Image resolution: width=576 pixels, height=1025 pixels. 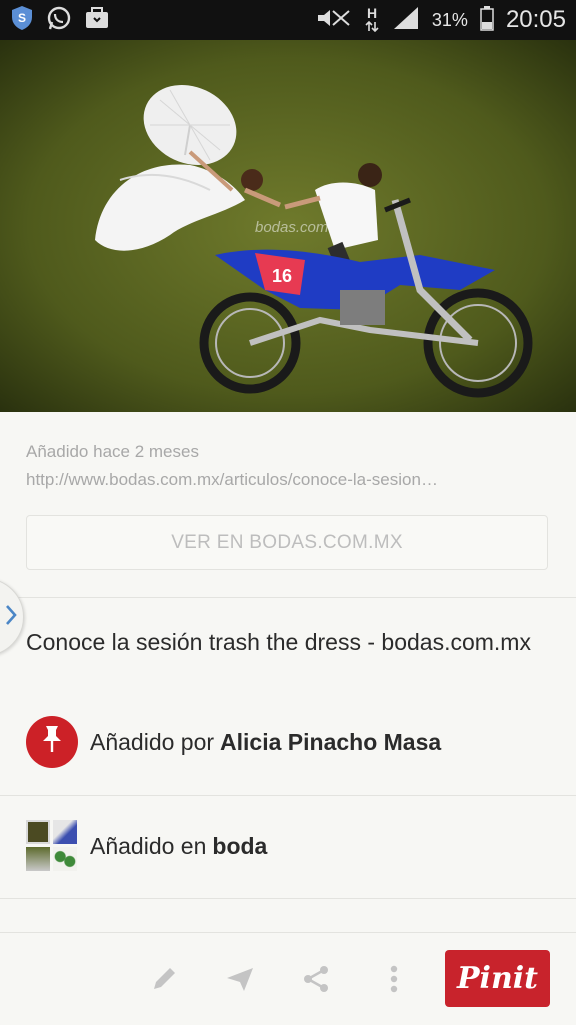 I want to click on svg-text: S, so click(x=22, y=18).